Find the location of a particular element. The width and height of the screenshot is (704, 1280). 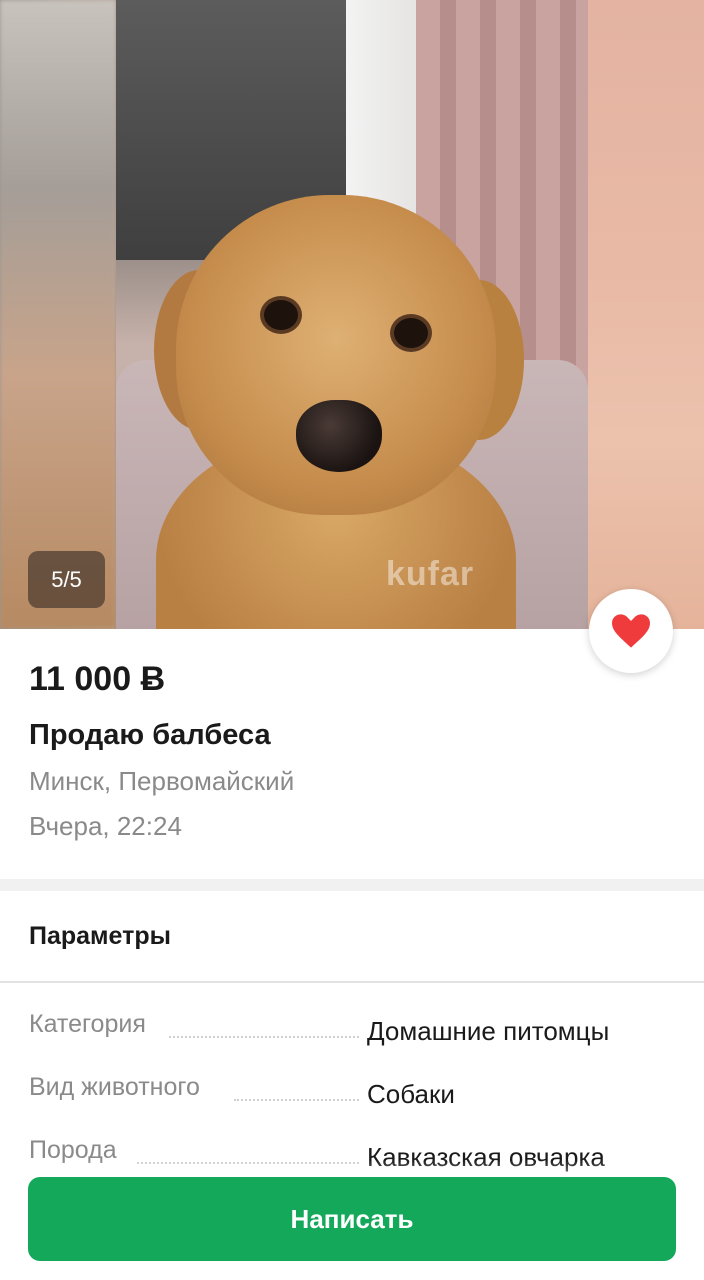

listing-price: 11 000 Ƀ is located at coordinates (97, 679).